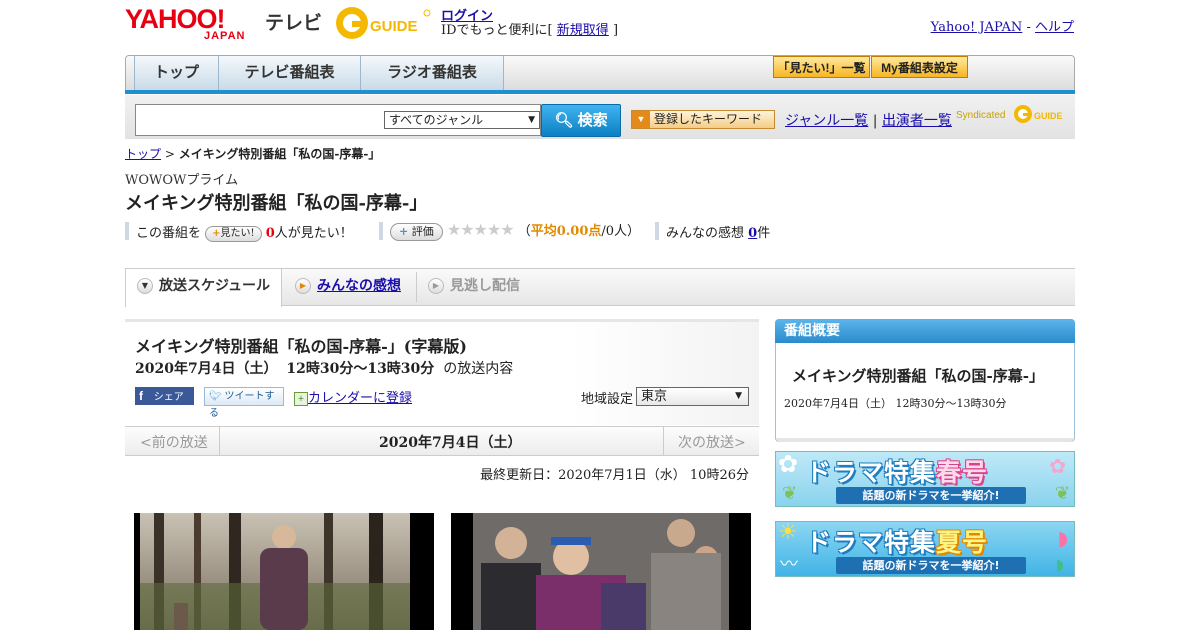  Describe the element at coordinates (478, 369) in the screenshot. I see `episode-suffix: の放送内容` at that location.